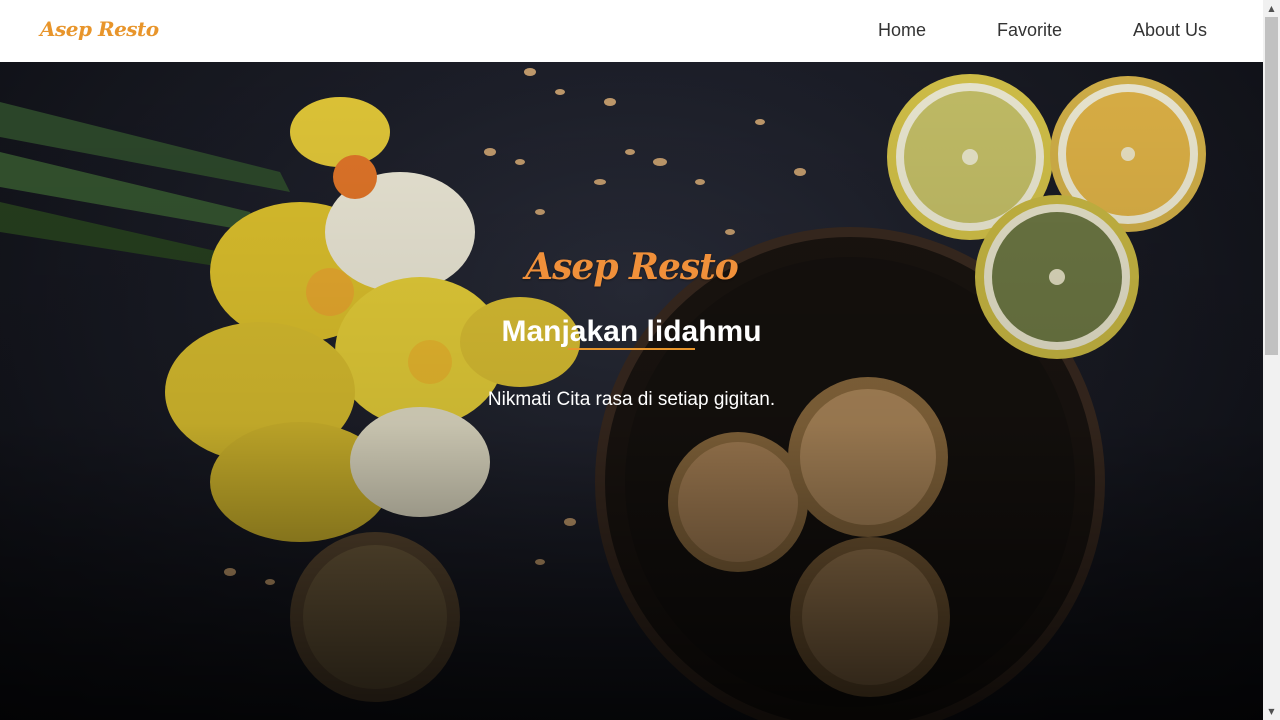  What do you see at coordinates (631, 349) in the screenshot?
I see `hero-divider` at bounding box center [631, 349].